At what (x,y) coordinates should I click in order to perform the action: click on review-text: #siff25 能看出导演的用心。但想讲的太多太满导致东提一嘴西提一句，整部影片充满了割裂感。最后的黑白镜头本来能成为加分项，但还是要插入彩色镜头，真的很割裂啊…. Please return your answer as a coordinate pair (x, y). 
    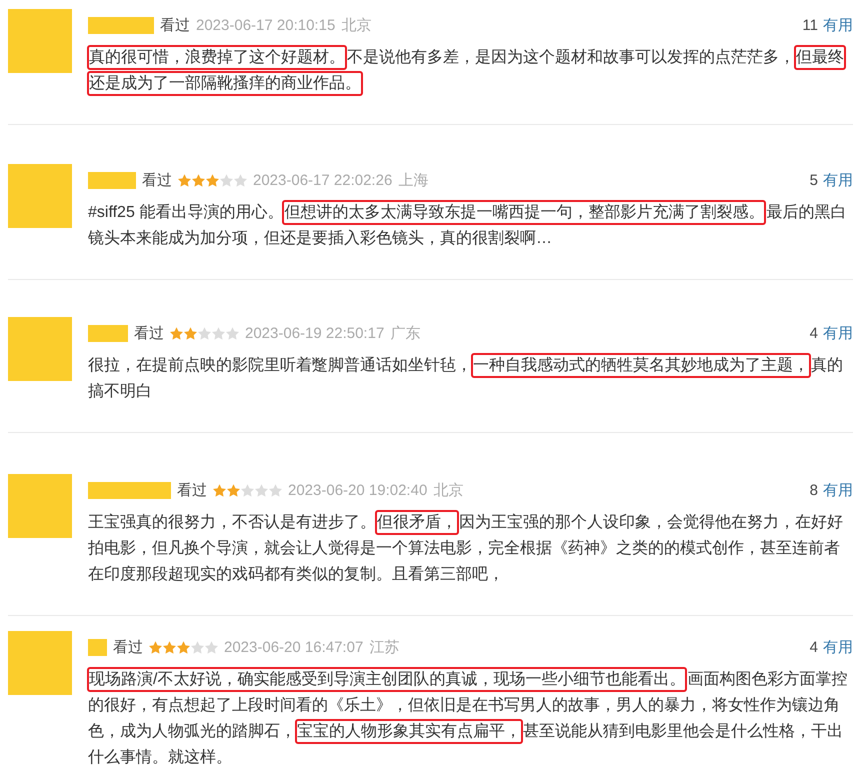
    Looking at the image, I should click on (470, 226).